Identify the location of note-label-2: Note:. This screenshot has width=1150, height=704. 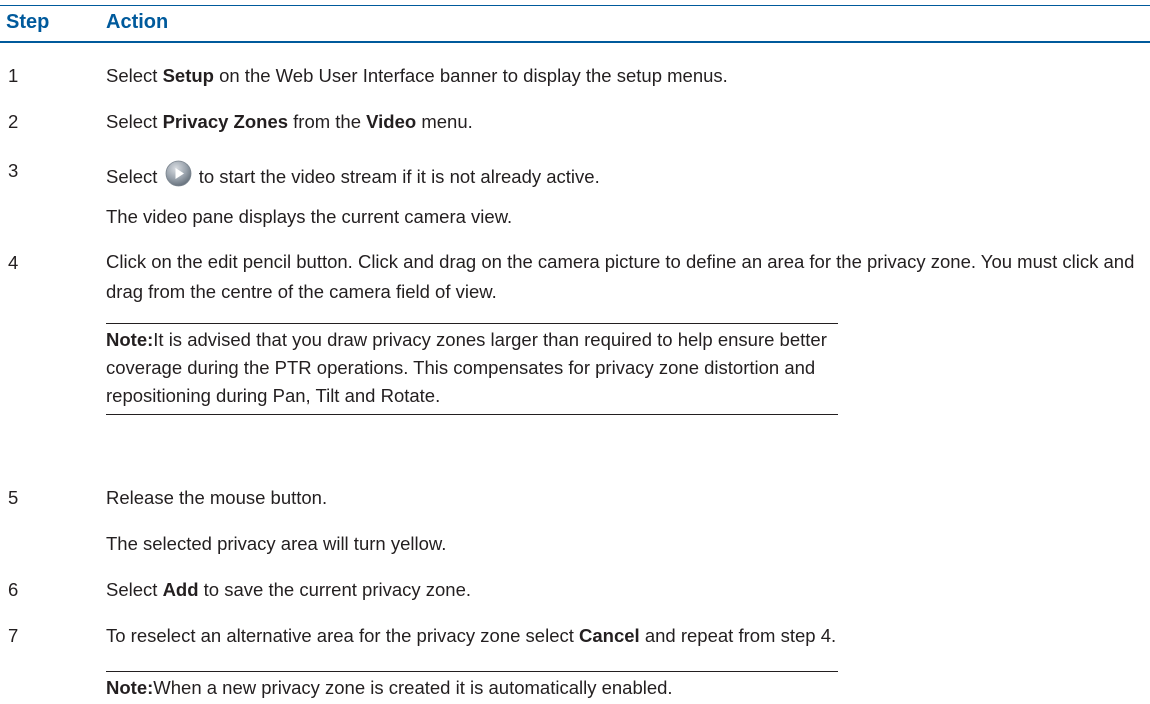
(130, 687).